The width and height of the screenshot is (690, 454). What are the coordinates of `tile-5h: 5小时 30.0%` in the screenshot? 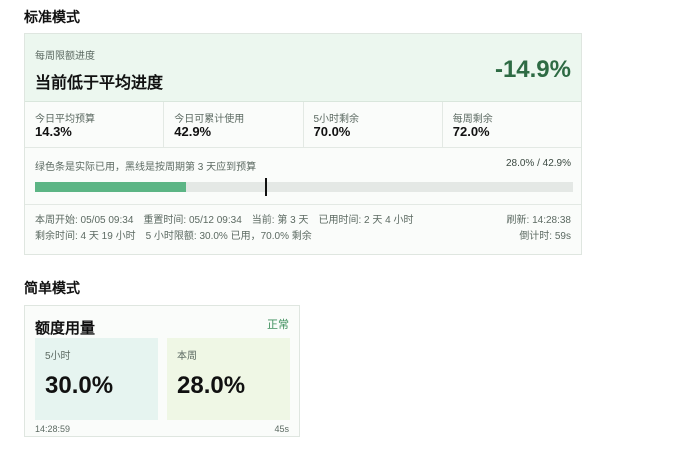 It's located at (96, 379).